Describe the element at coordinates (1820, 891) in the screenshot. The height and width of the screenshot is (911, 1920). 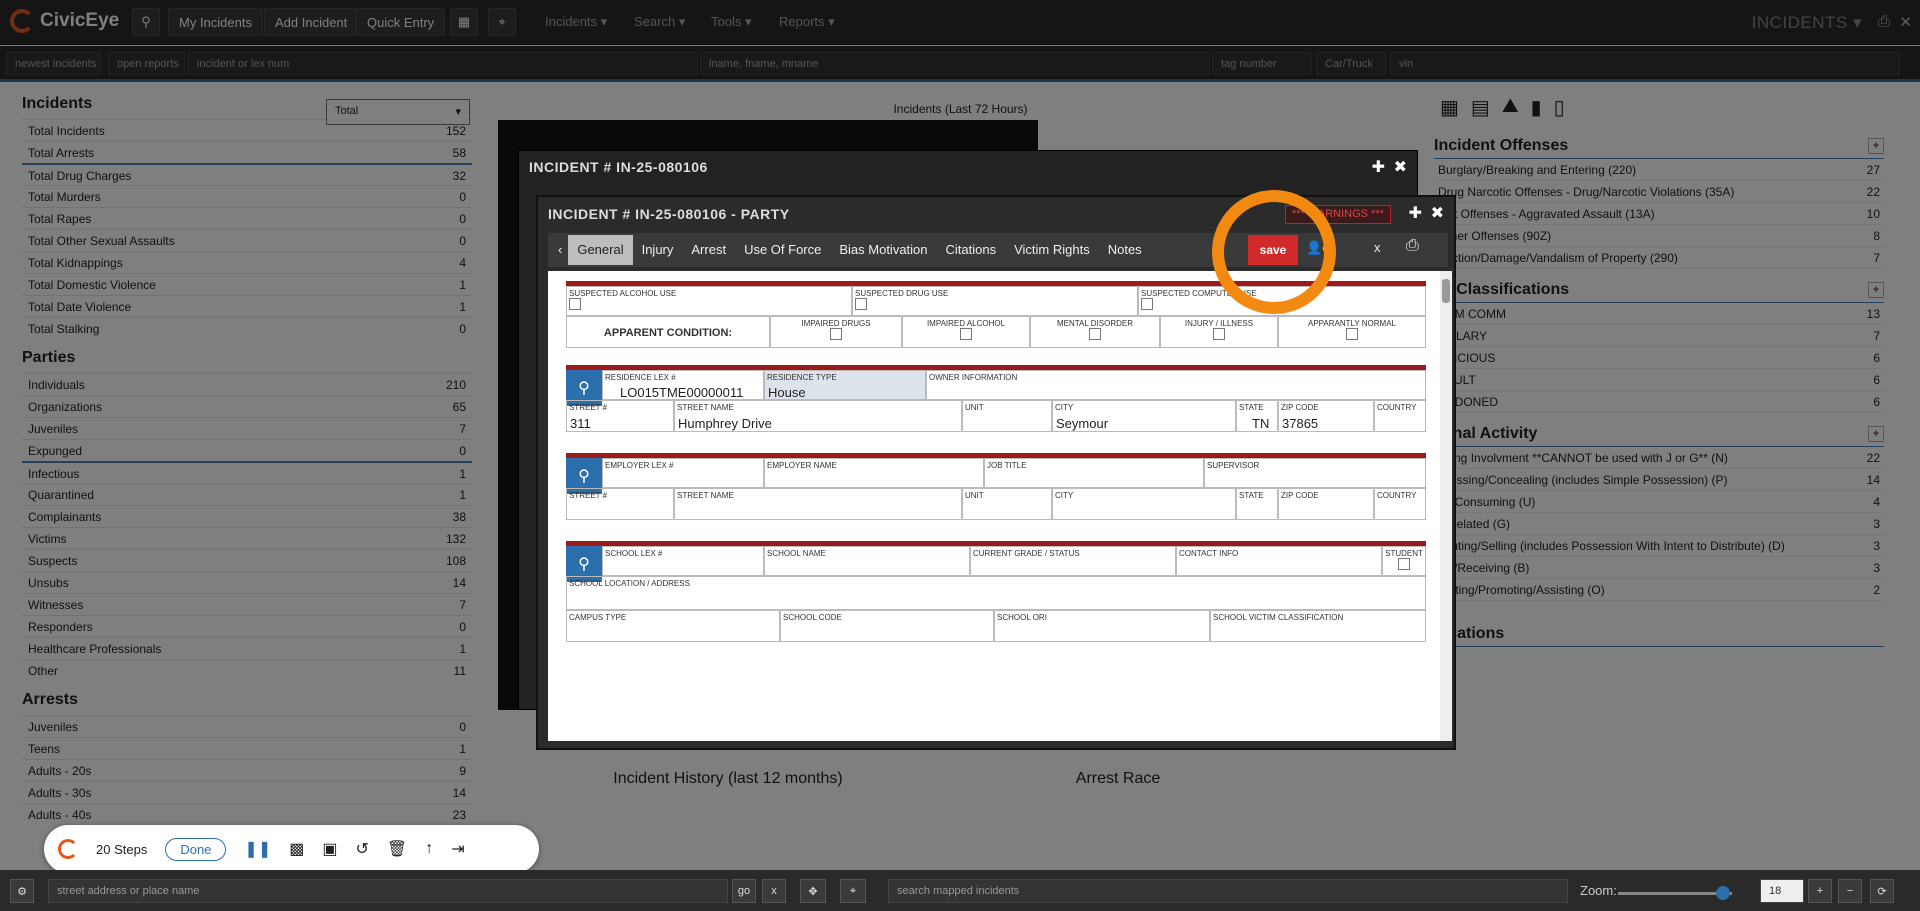
I see `zoom-in-icon: +` at that location.